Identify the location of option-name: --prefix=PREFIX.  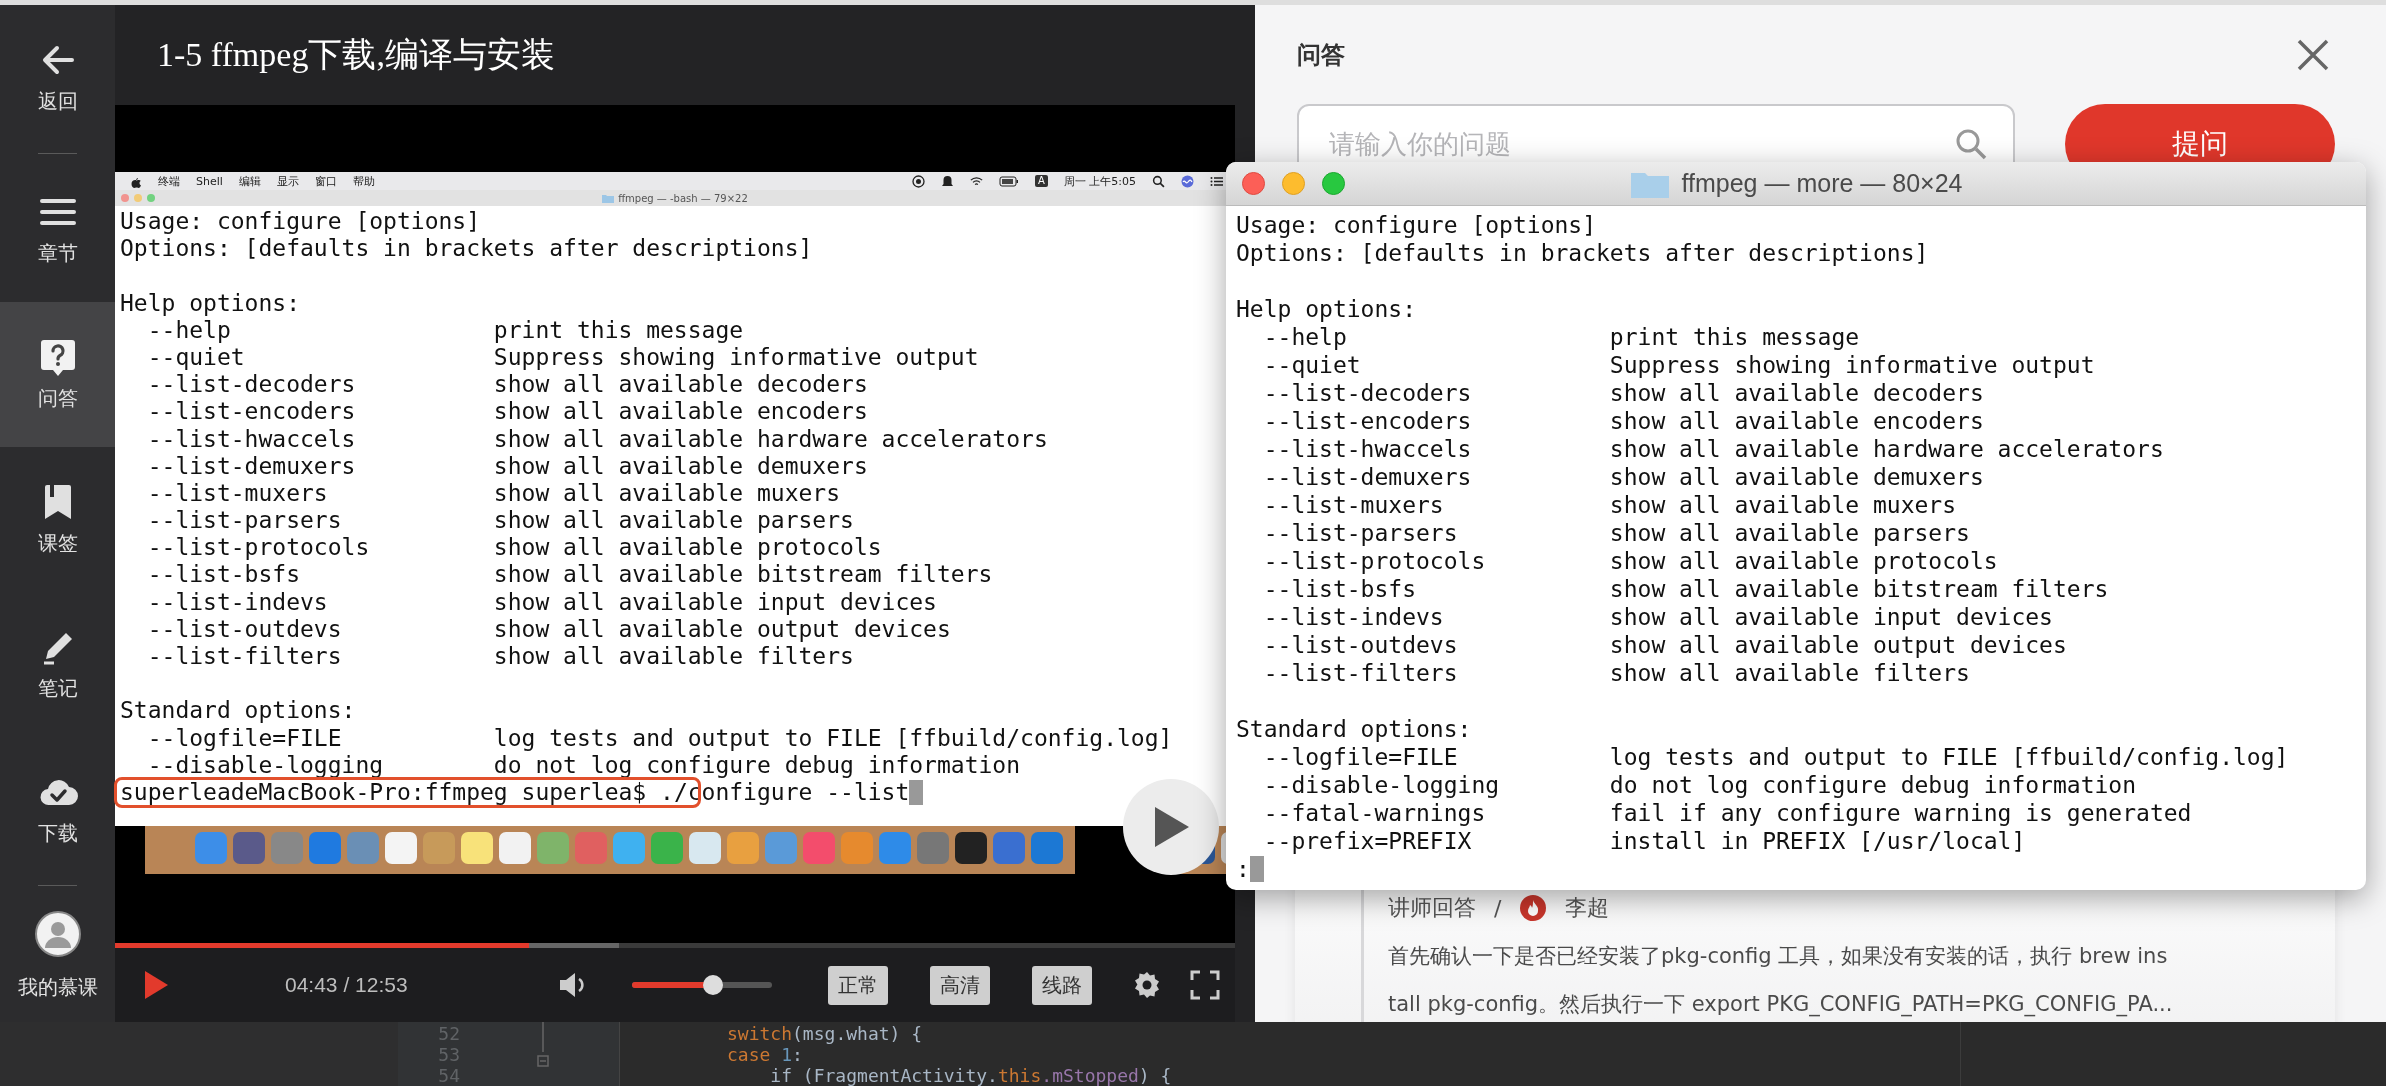
(1367, 841).